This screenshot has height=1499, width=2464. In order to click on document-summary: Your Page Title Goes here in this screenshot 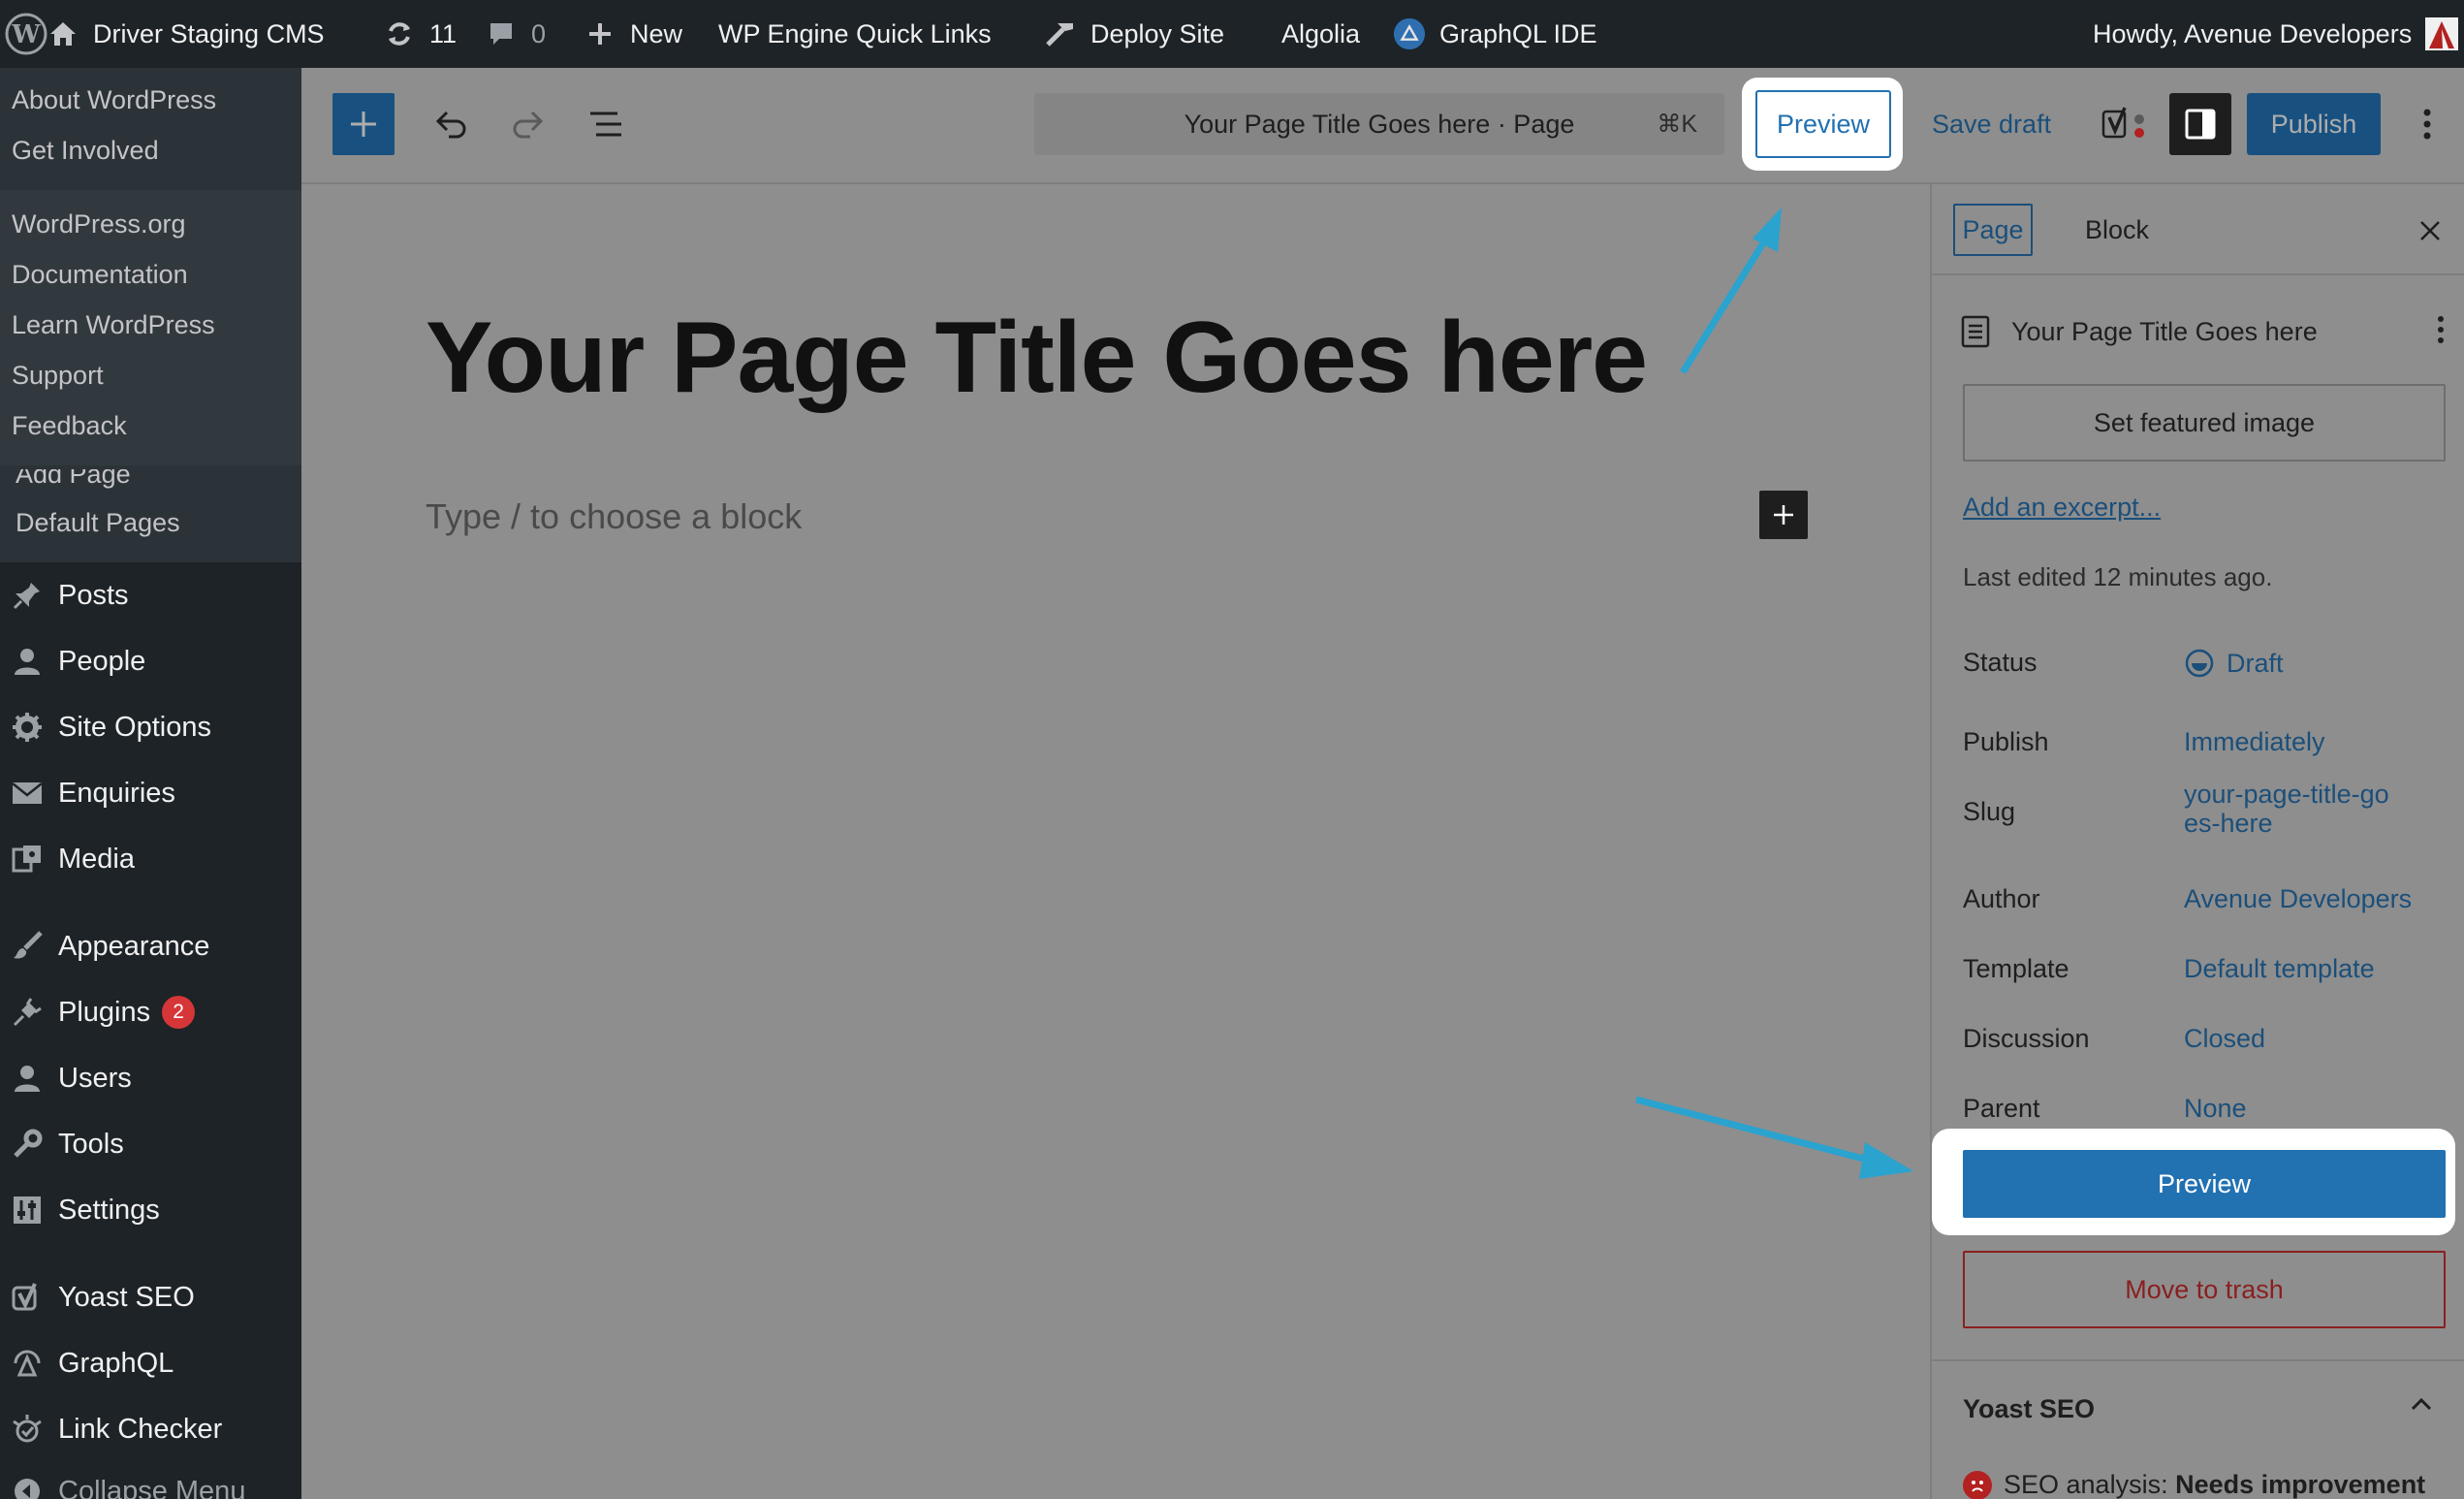, I will do `click(2203, 332)`.